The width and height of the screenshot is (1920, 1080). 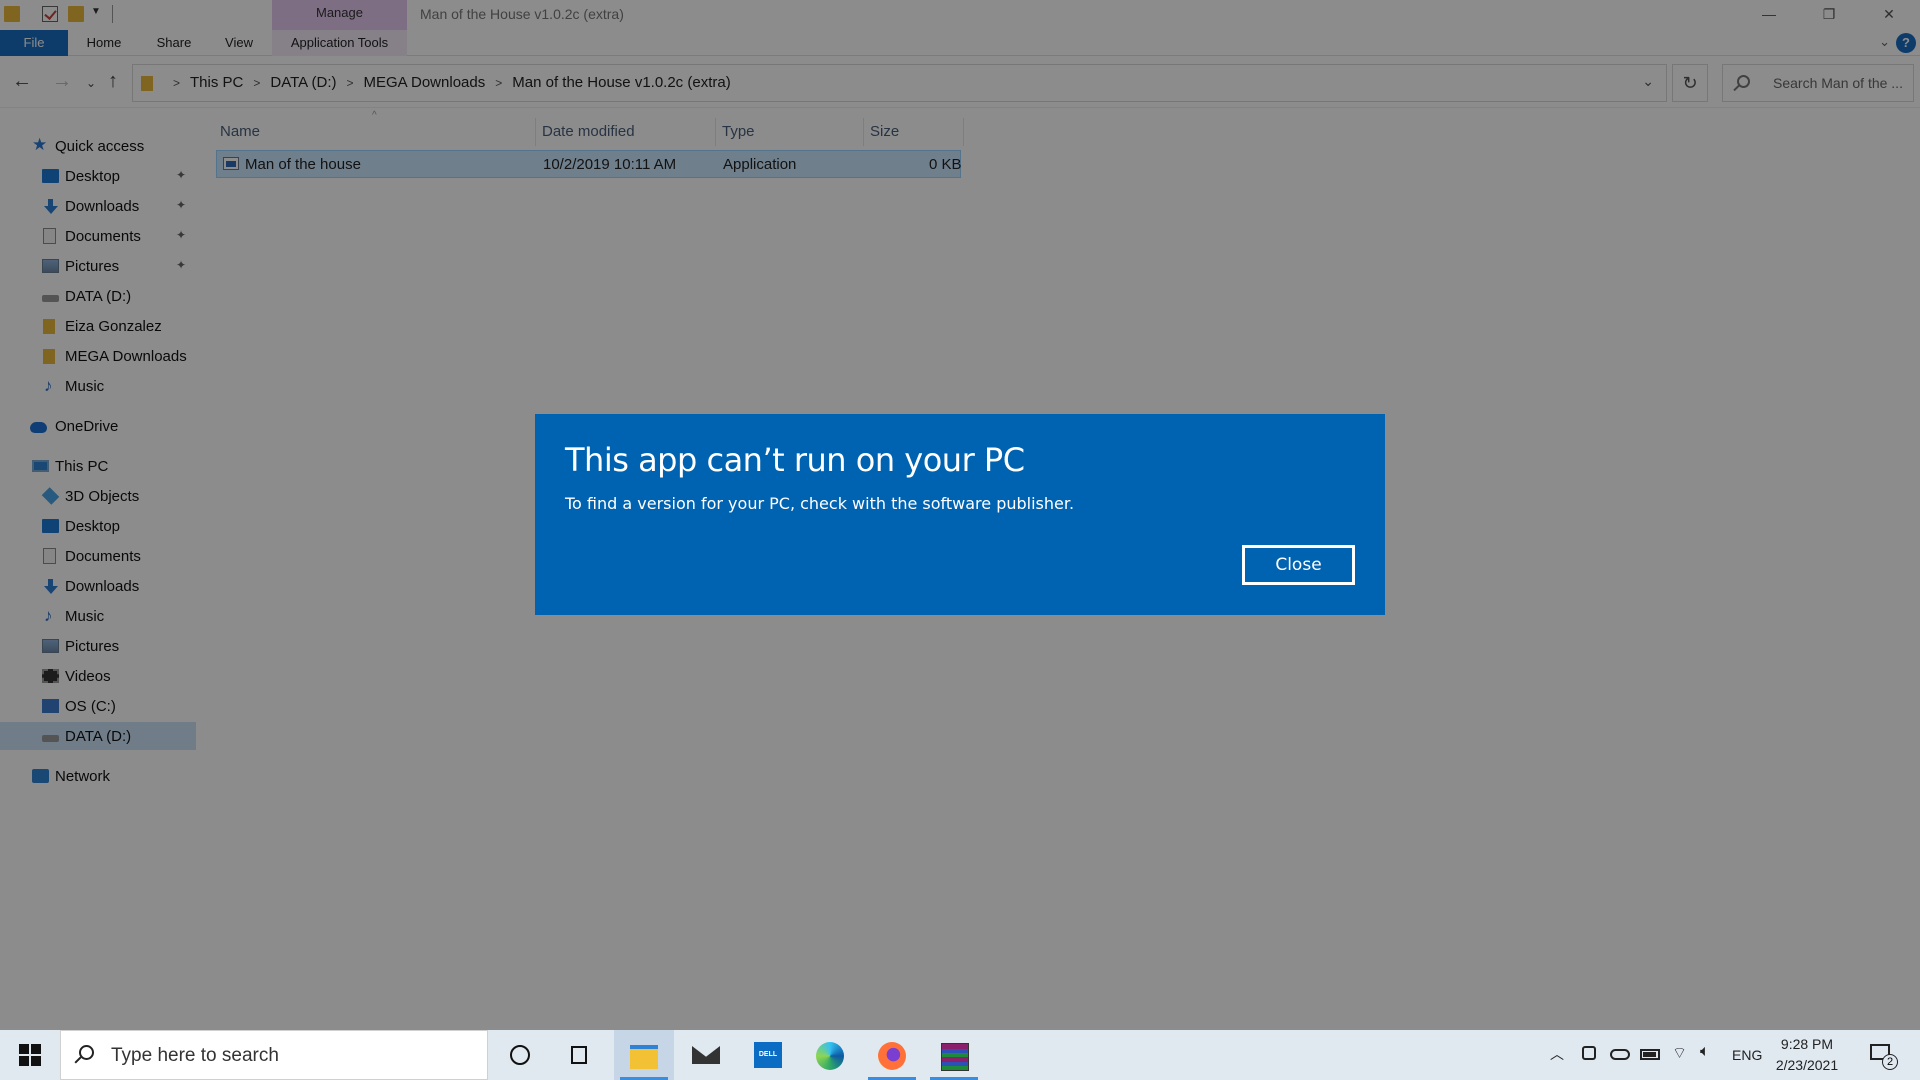 What do you see at coordinates (1705, 1052) in the screenshot?
I see `volume-icon: 🔈︎` at bounding box center [1705, 1052].